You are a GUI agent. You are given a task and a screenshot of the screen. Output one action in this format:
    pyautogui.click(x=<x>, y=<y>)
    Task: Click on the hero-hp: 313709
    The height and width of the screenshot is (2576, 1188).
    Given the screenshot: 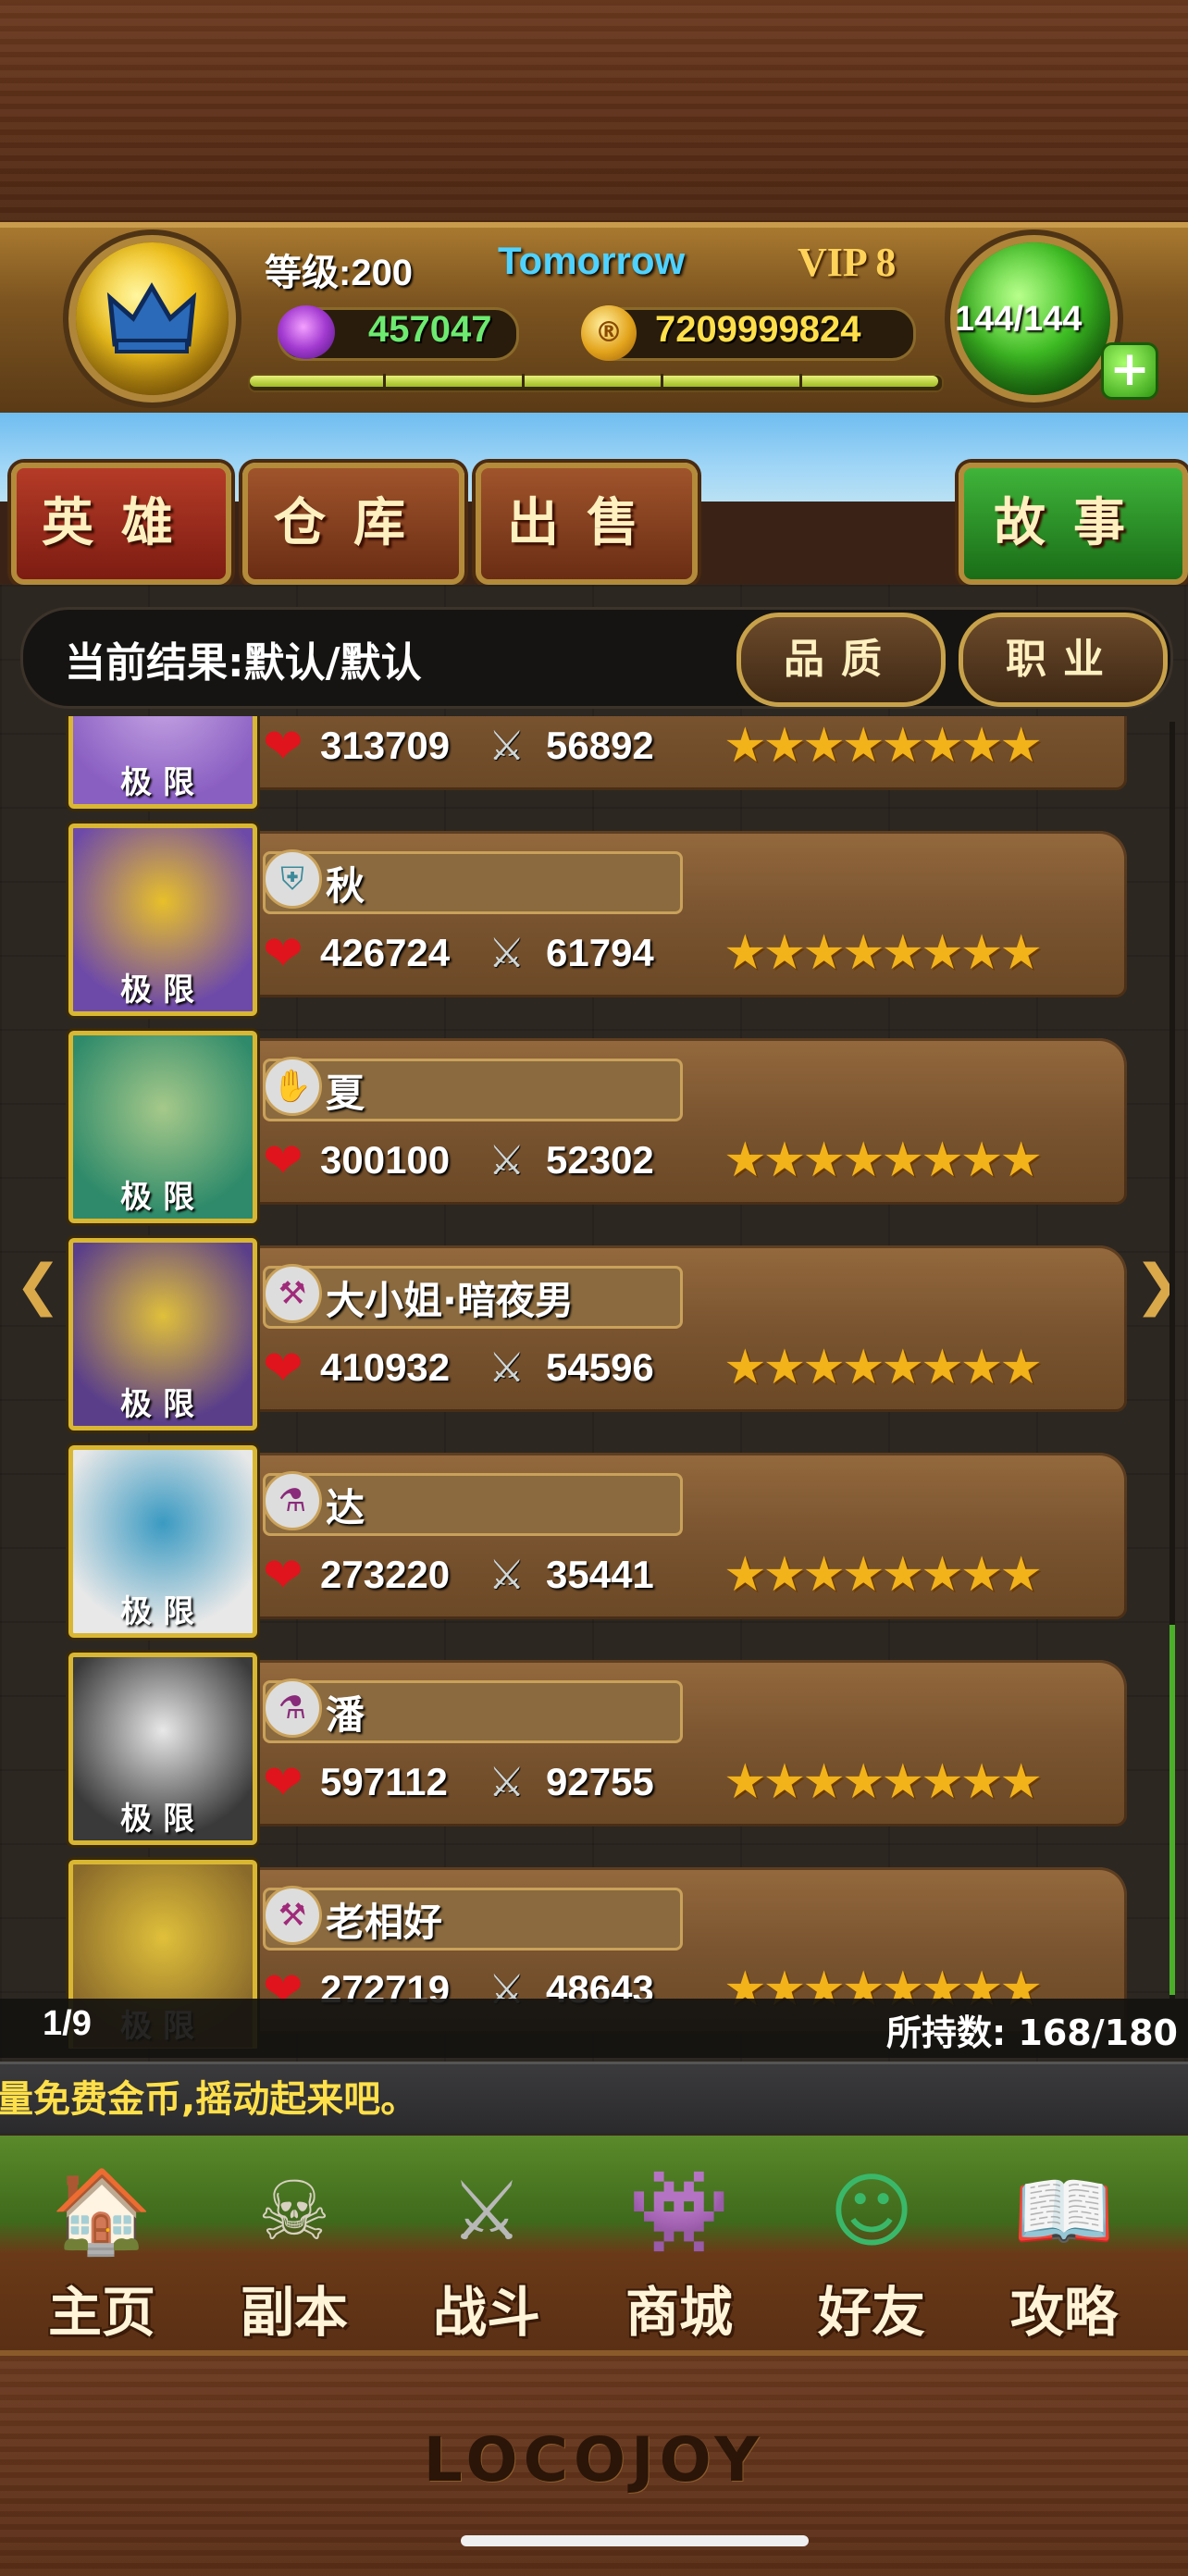 What is the action you would take?
    pyautogui.click(x=385, y=746)
    